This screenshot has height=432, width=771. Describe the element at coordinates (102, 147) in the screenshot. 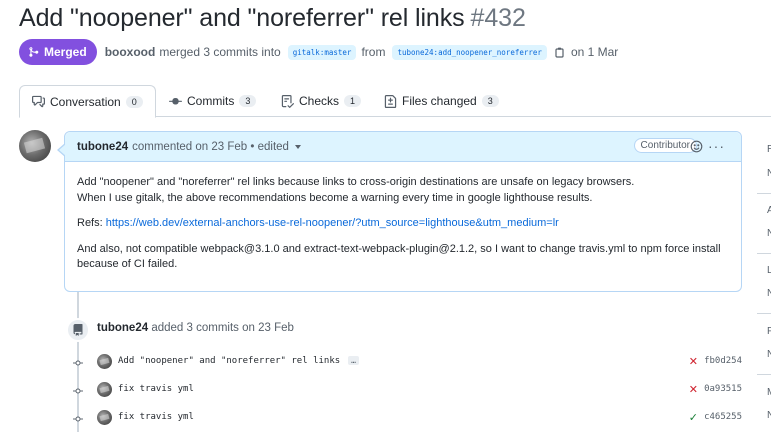

I see `comment-author: tubone24` at that location.